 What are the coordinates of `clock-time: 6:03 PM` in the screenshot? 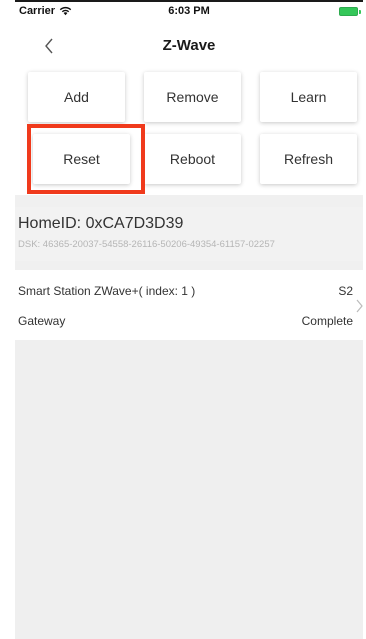 It's located at (189, 11).